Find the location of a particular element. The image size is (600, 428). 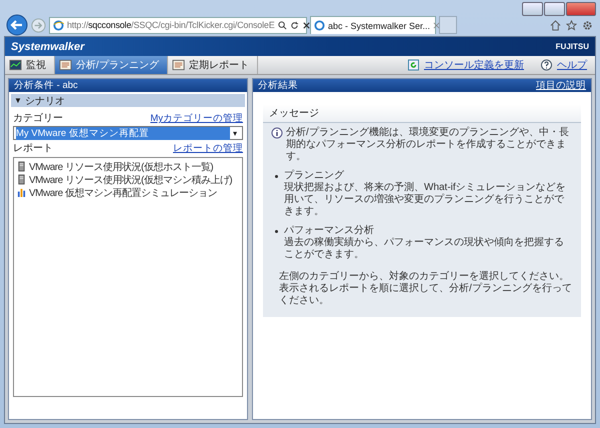

help-link: 項目の説明 is located at coordinates (561, 85).